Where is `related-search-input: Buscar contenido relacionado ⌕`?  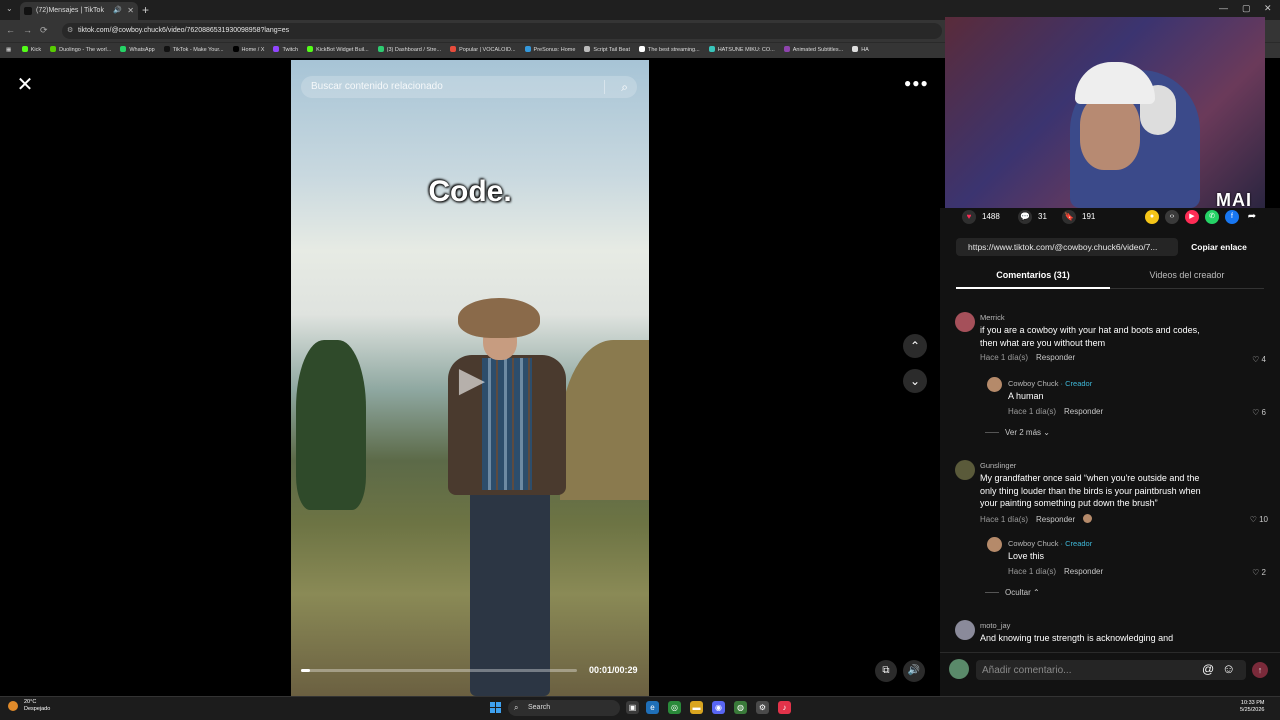
related-search-input: Buscar contenido relacionado ⌕ is located at coordinates (469, 87).